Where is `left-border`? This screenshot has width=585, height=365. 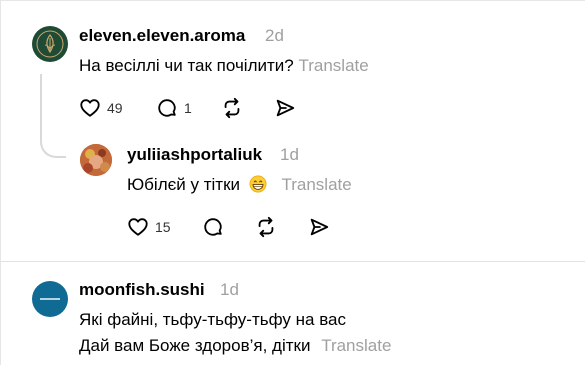 left-border is located at coordinates (0, 182).